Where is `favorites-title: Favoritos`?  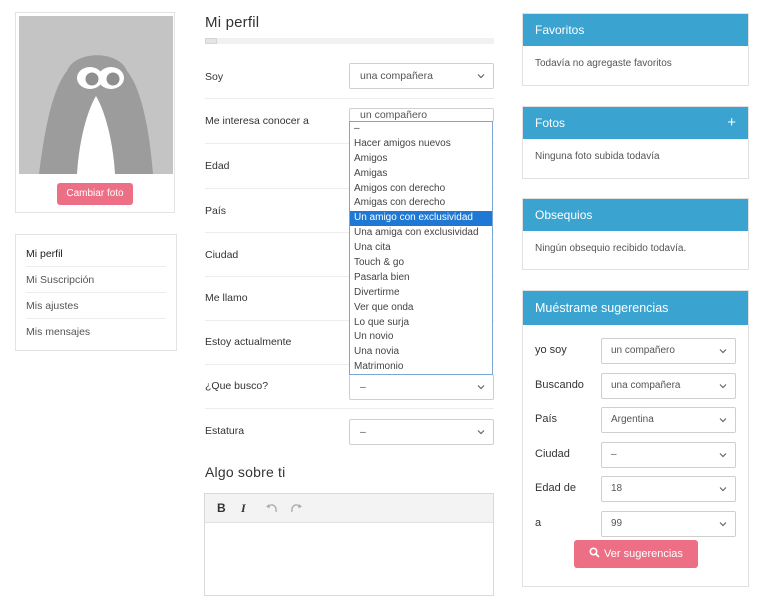 favorites-title: Favoritos is located at coordinates (560, 30).